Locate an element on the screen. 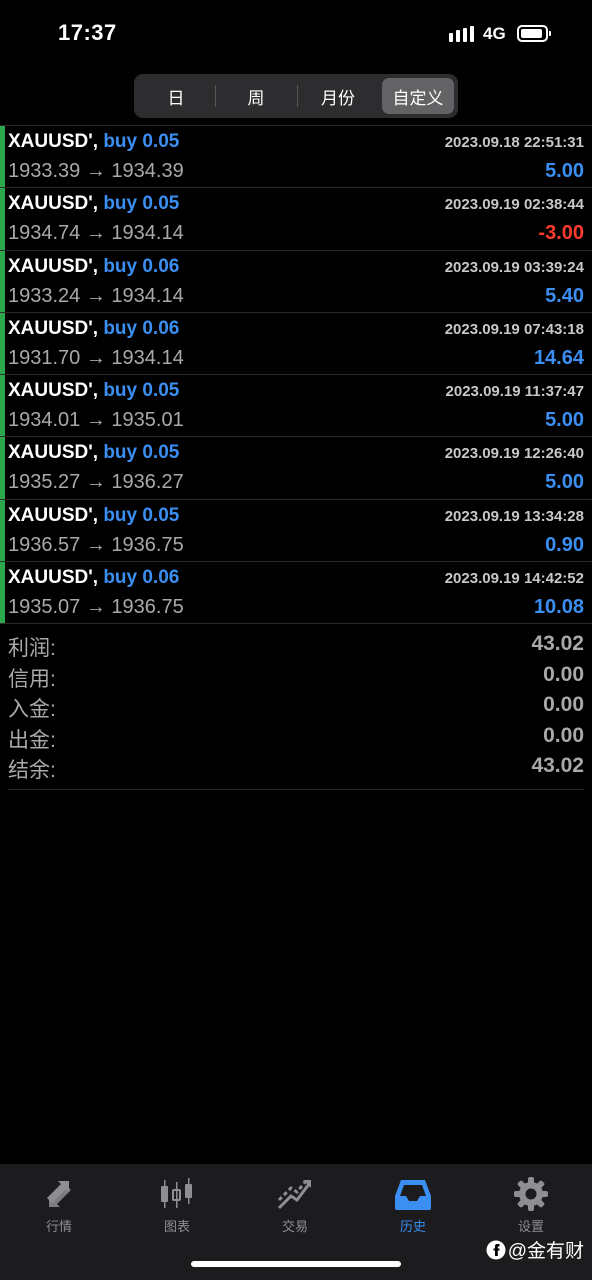  status-time: 17:37 is located at coordinates (87, 32).